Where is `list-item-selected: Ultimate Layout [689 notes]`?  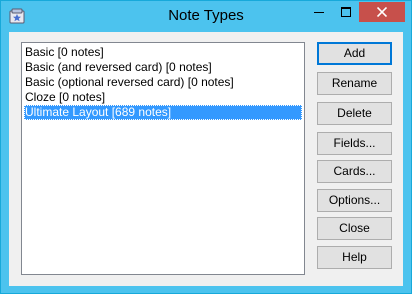 list-item-selected: Ultimate Layout [689 notes] is located at coordinates (163, 112).